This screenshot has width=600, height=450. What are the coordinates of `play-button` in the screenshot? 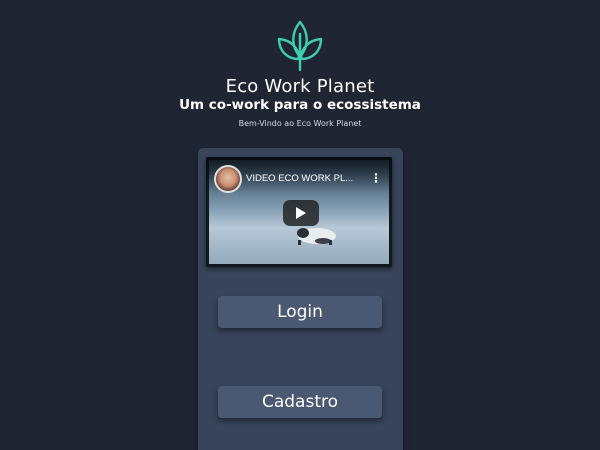 It's located at (301, 213).